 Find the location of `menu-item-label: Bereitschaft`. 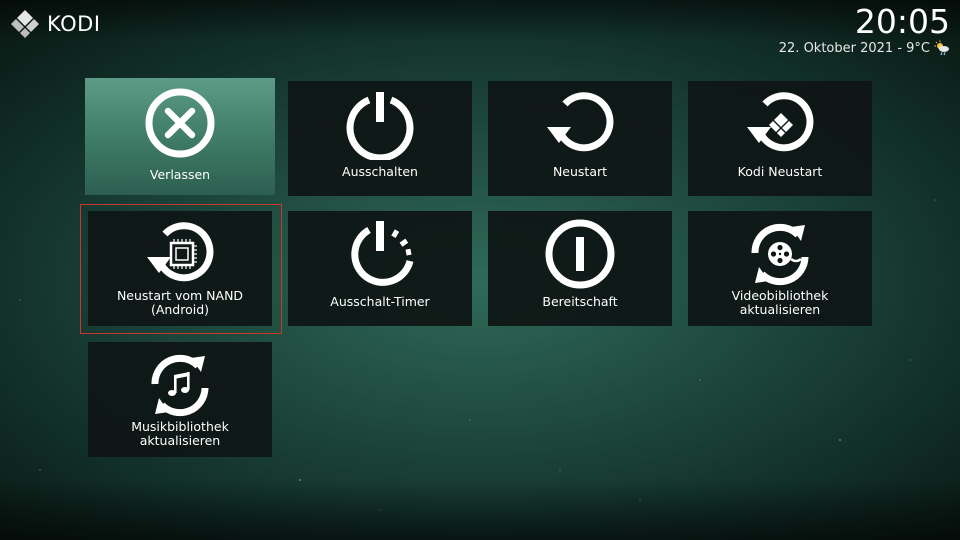

menu-item-label: Bereitschaft is located at coordinates (580, 301).